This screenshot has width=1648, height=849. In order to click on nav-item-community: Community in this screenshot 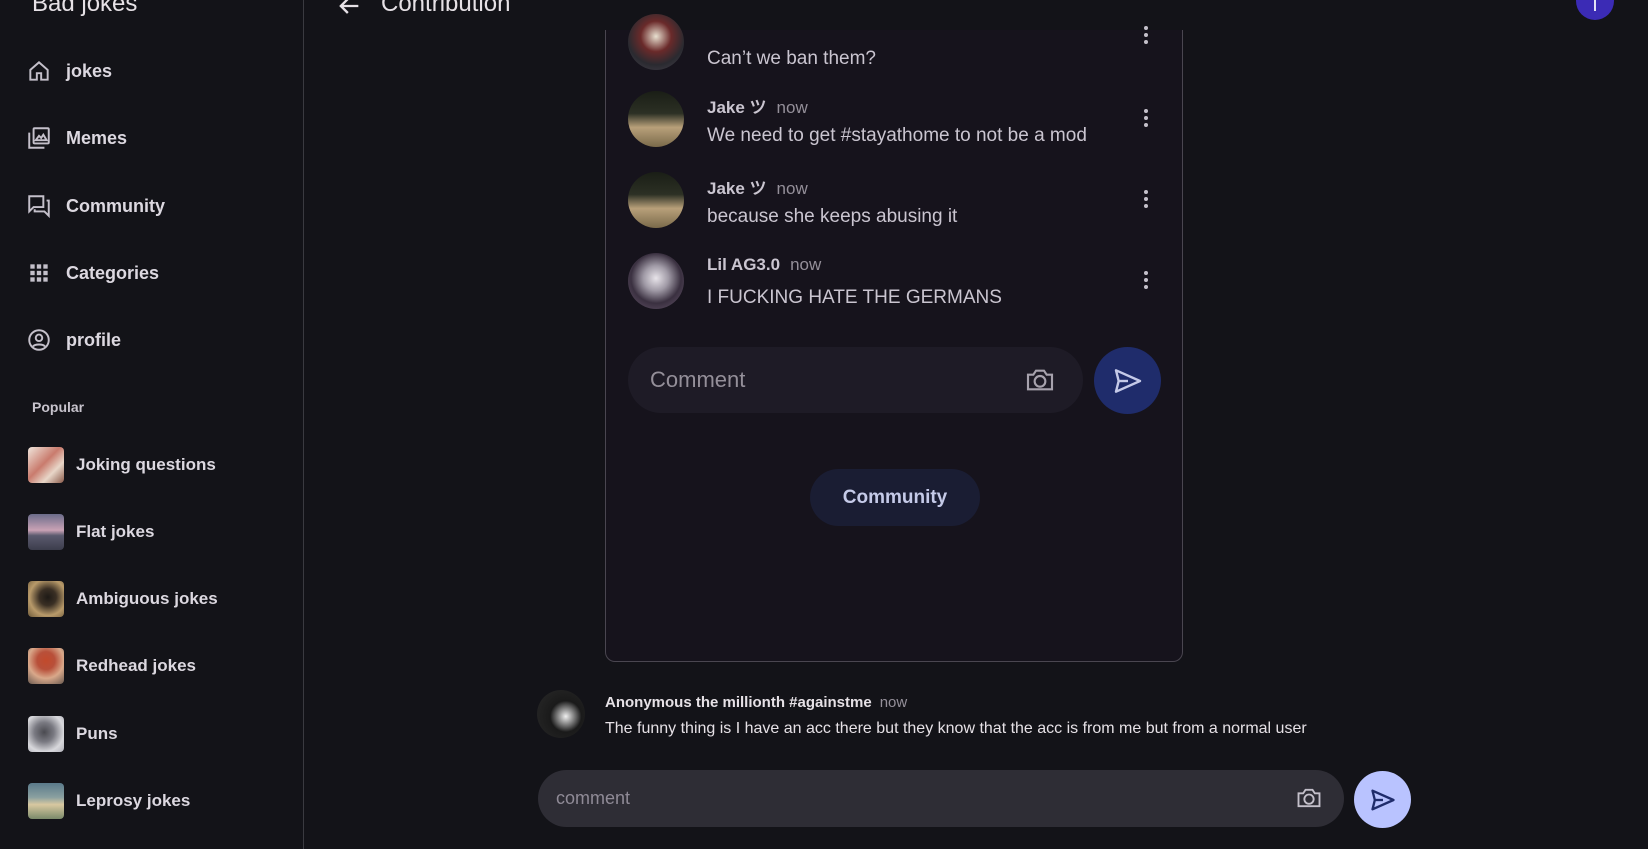, I will do `click(156, 206)`.